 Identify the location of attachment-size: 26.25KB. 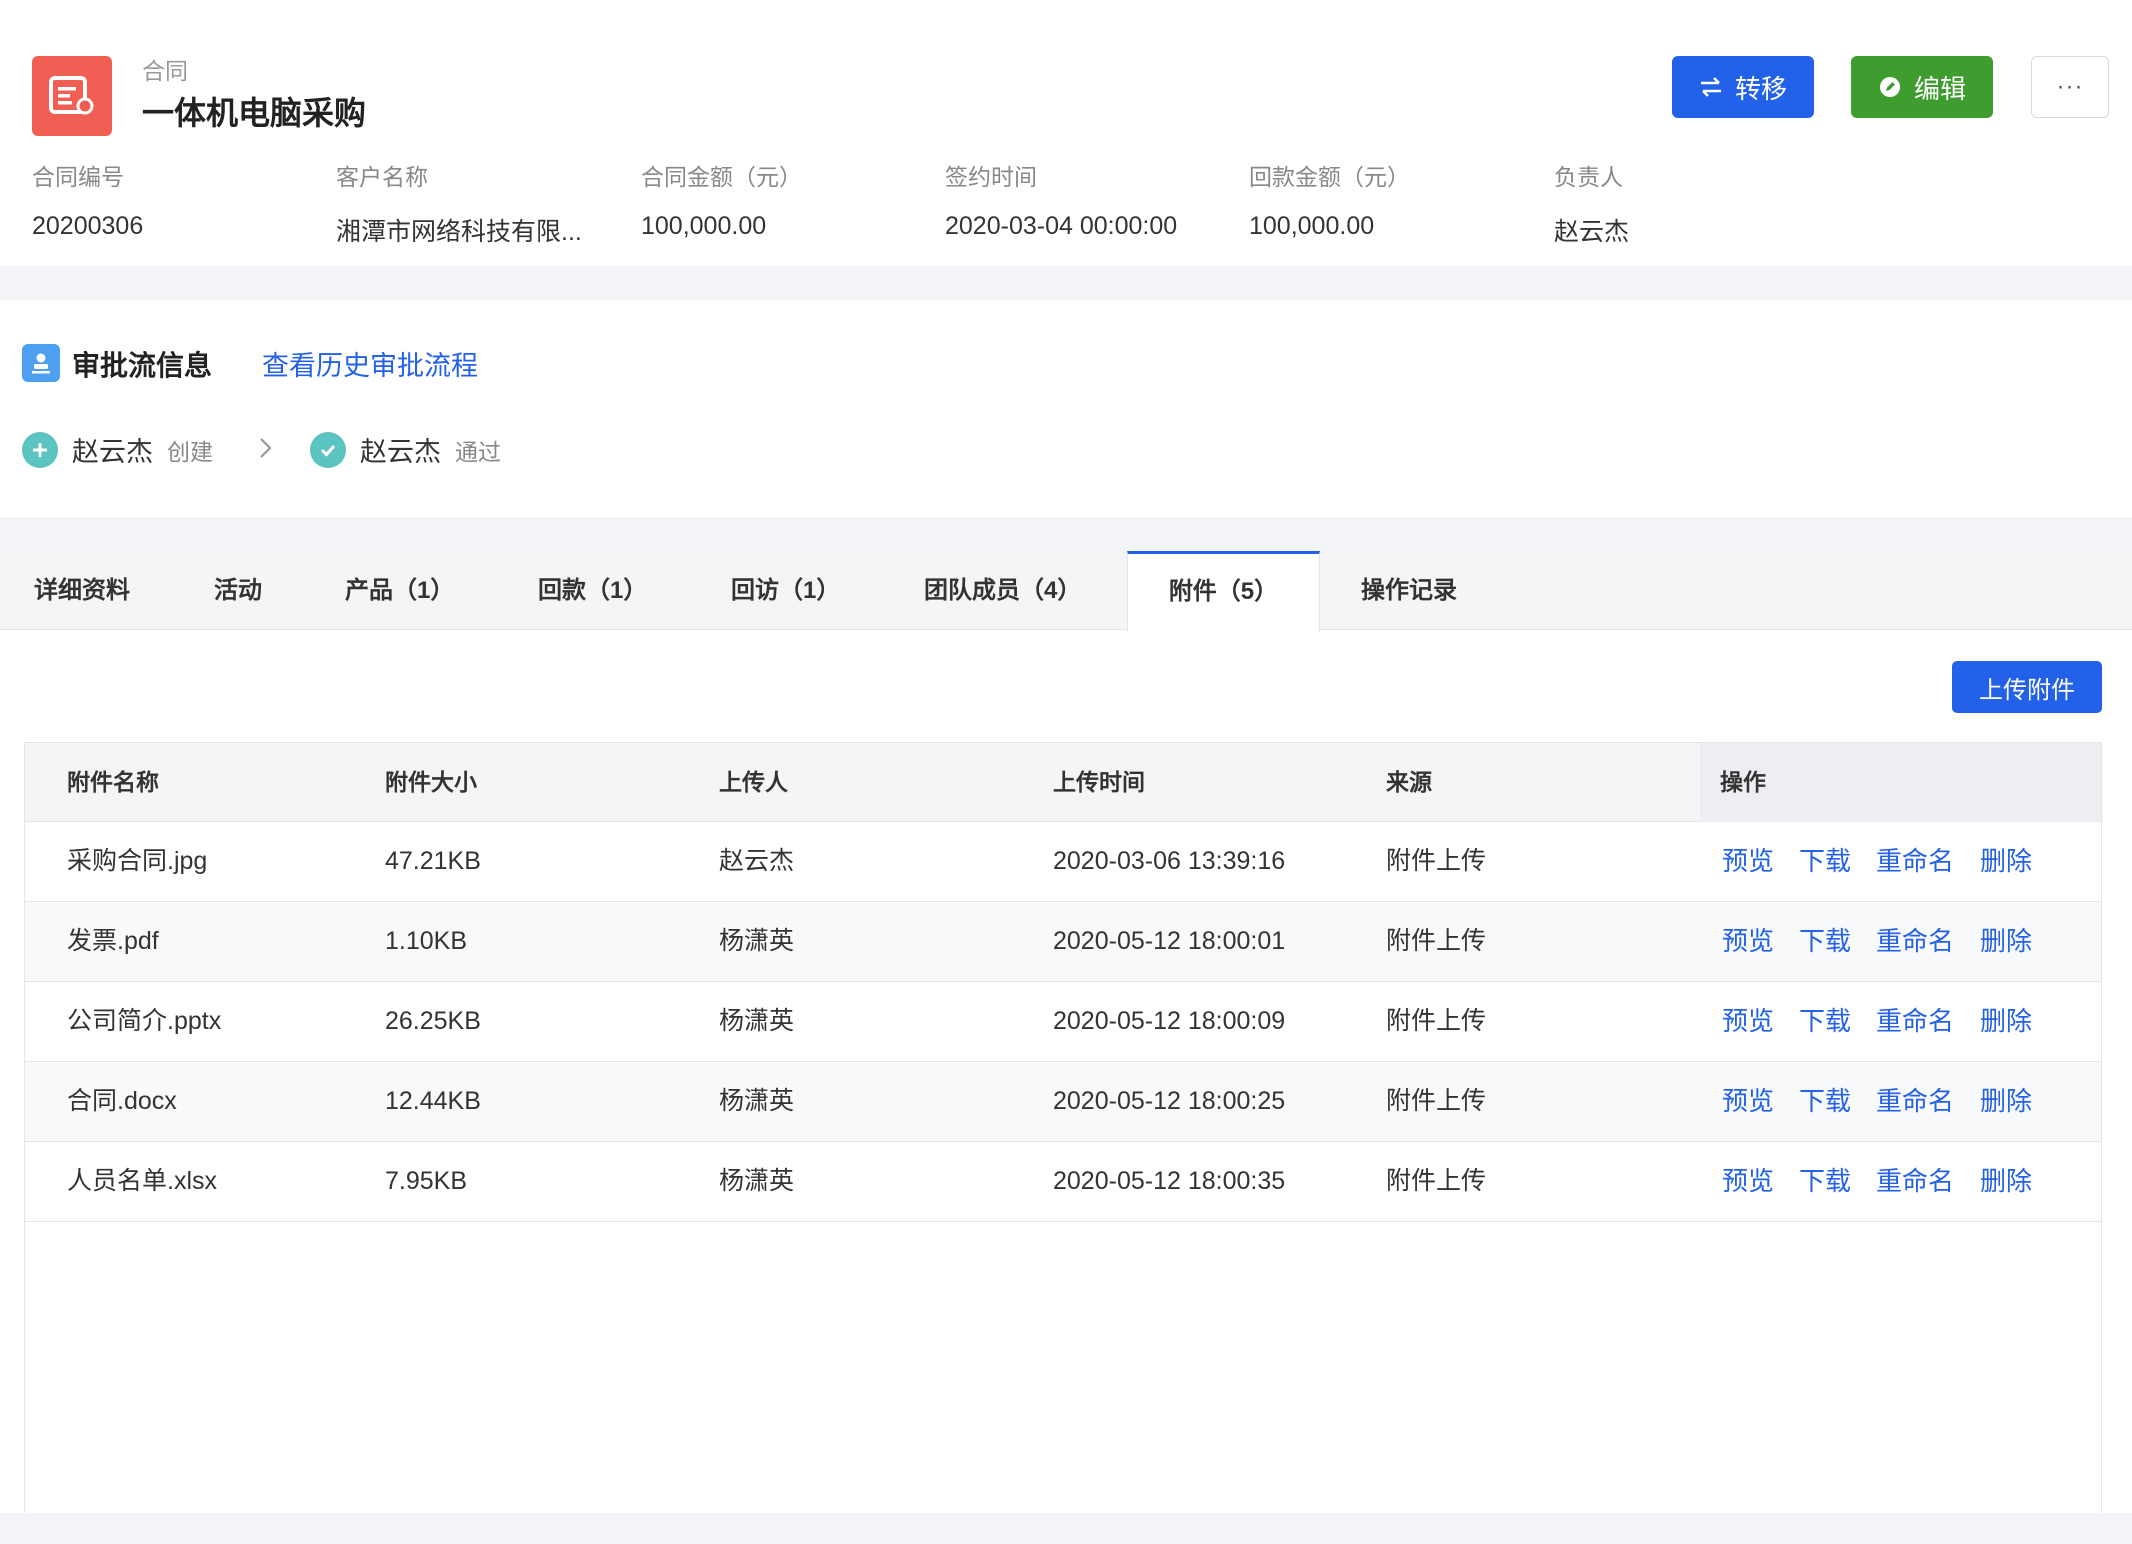
(433, 1021).